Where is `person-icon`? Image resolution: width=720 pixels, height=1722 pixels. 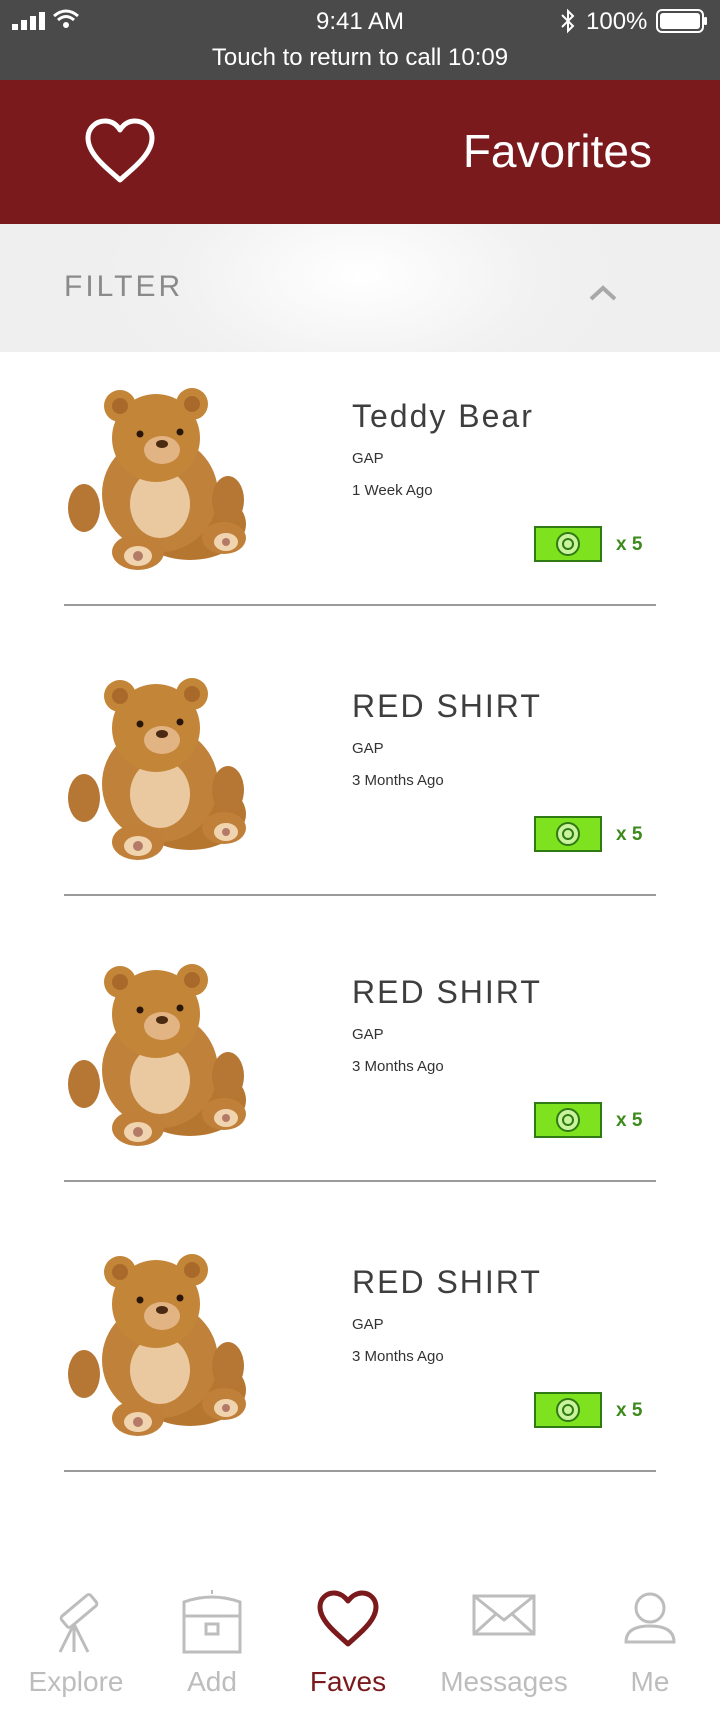 person-icon is located at coordinates (650, 1618).